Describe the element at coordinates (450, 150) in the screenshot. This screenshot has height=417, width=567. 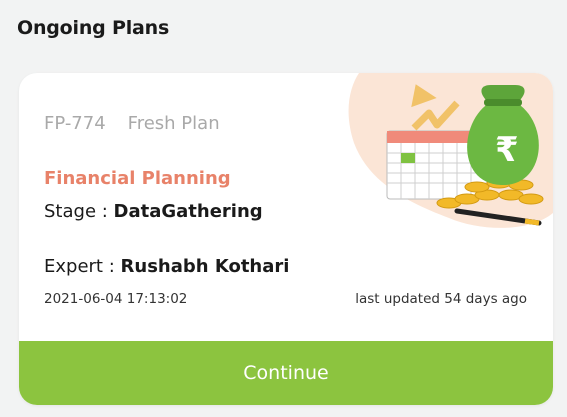
I see `money-bag-calendar-growth-icon: ₹` at that location.